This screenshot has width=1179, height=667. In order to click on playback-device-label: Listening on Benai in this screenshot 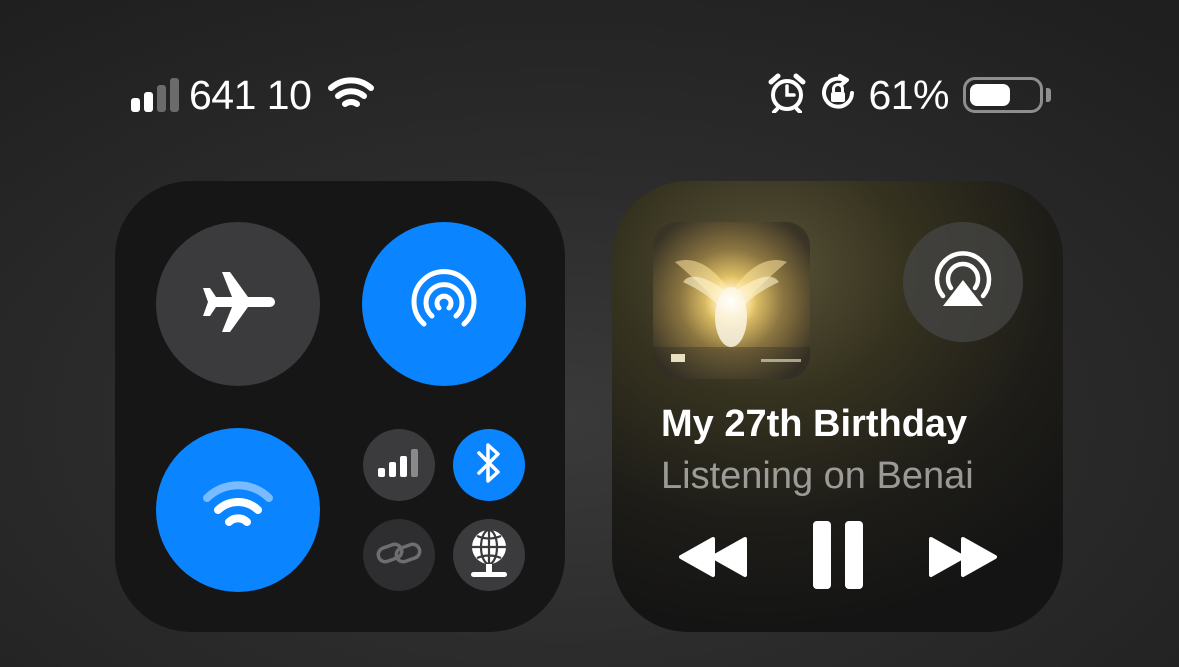, I will do `click(817, 476)`.